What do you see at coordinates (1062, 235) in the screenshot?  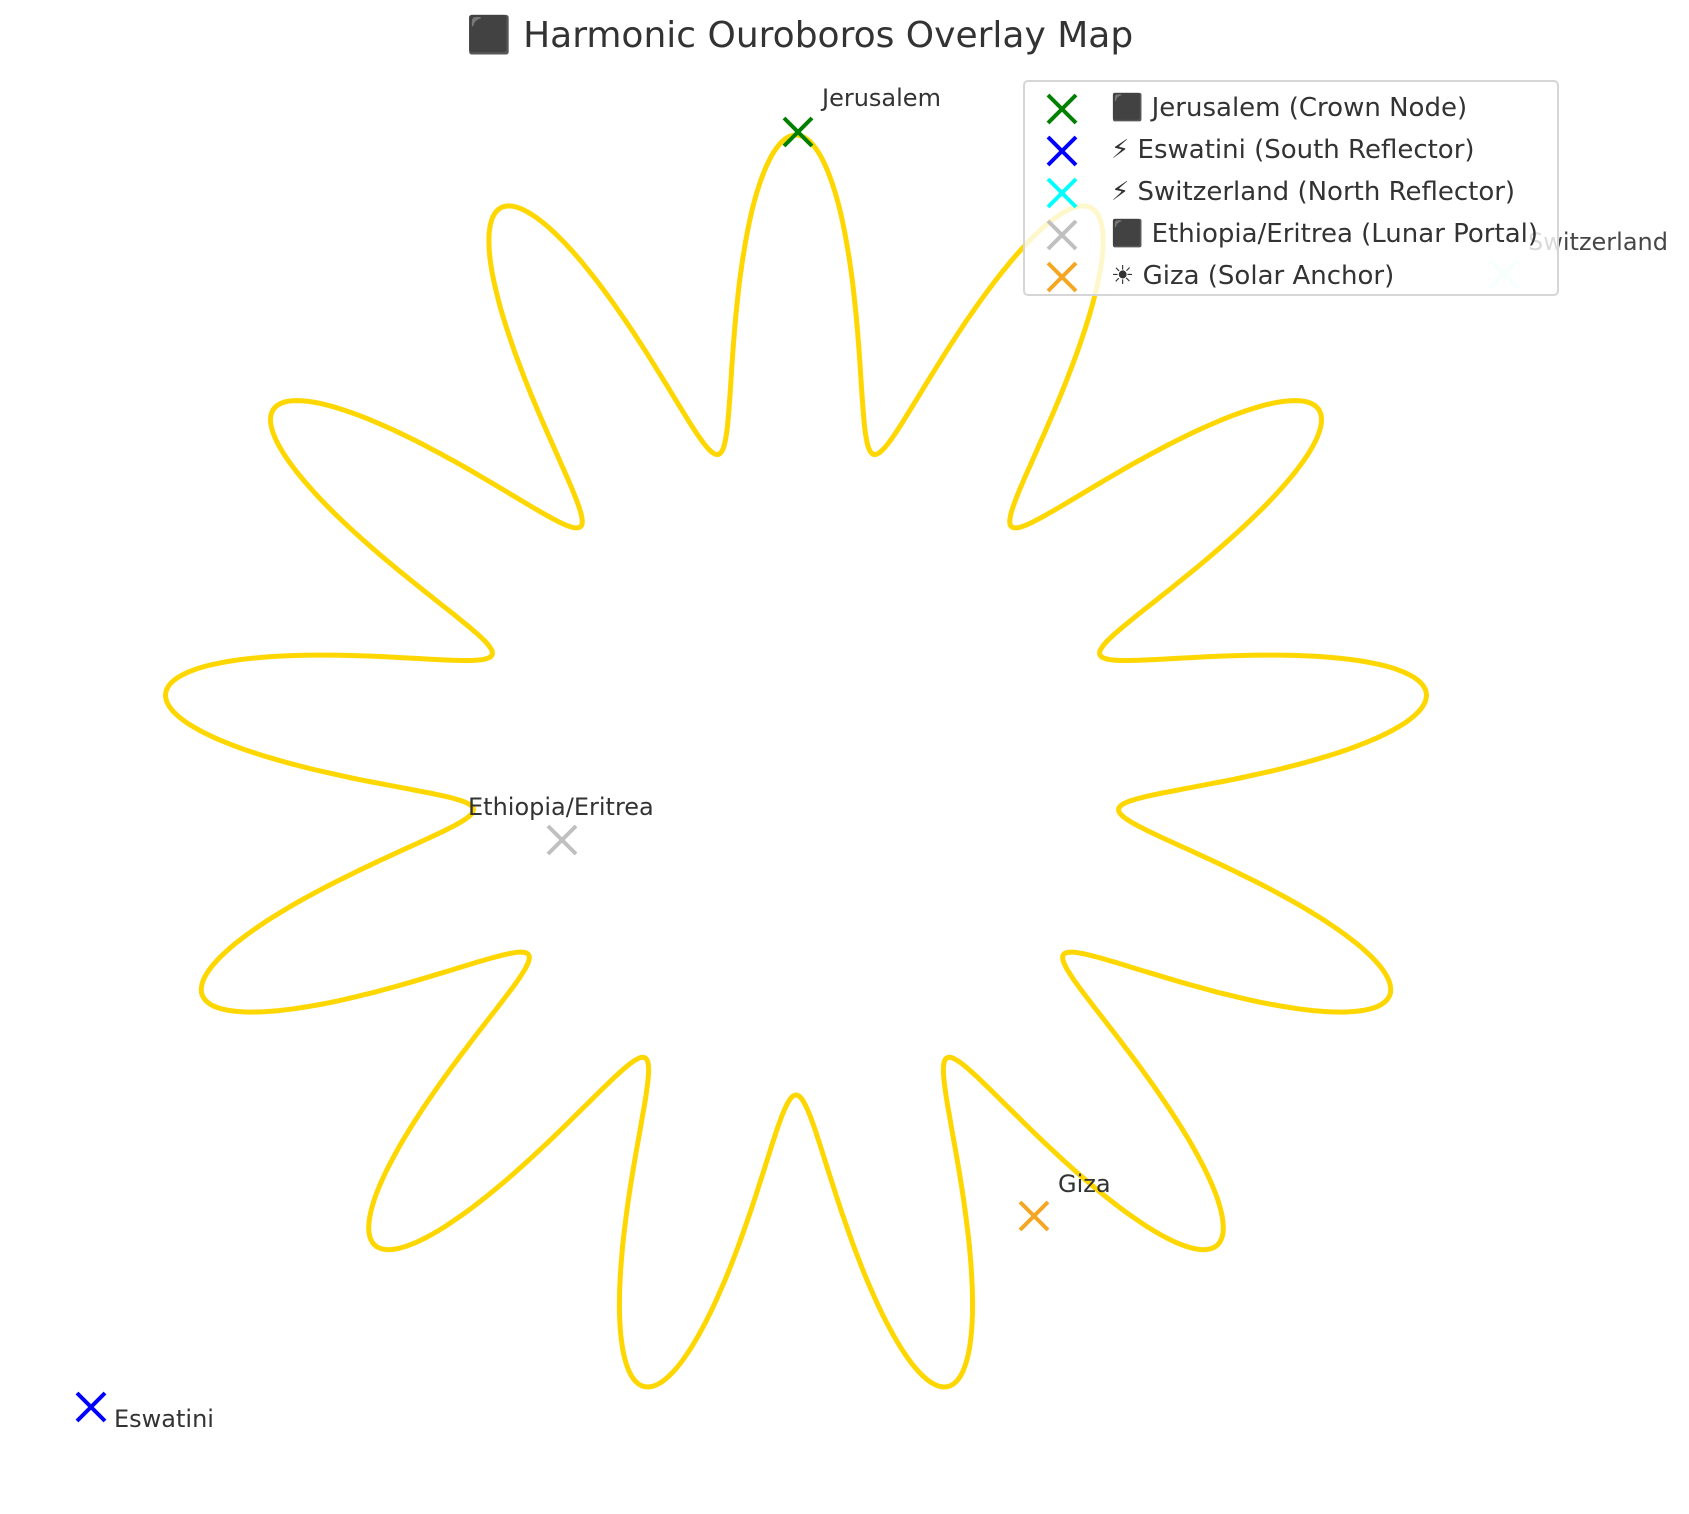 I see `legend-marker-ethiopia-eritrea` at bounding box center [1062, 235].